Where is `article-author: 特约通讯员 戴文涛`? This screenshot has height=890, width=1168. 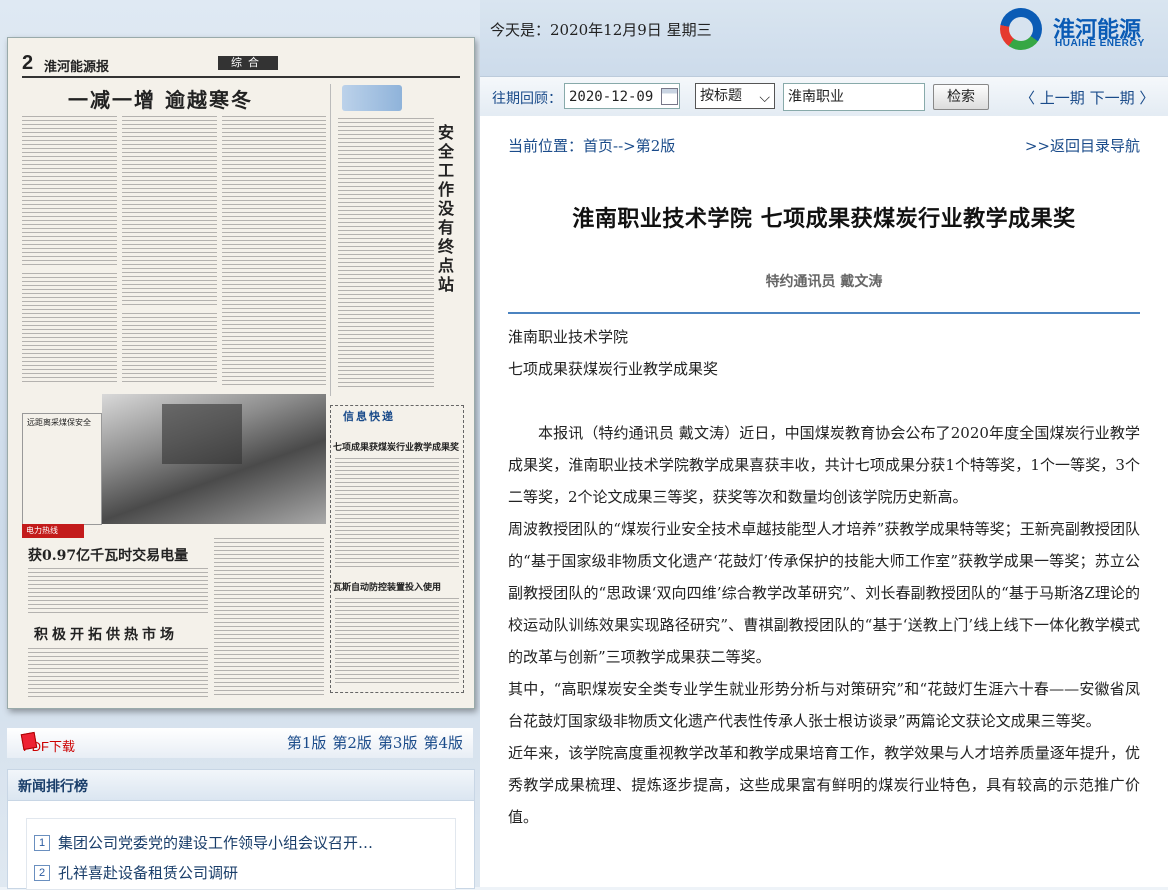 article-author: 特约通讯员 戴文涛 is located at coordinates (824, 282).